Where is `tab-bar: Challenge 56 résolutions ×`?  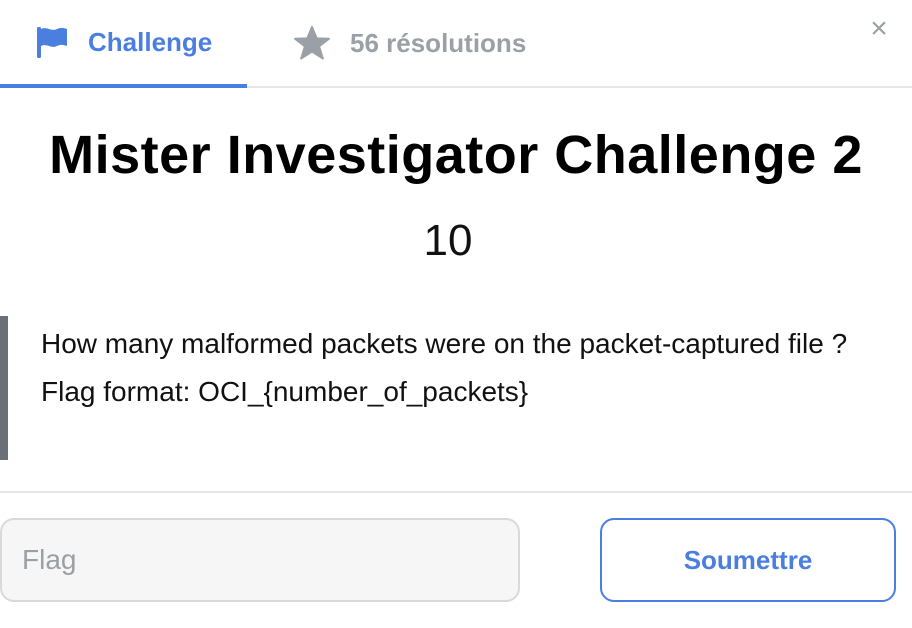 tab-bar: Challenge 56 résolutions × is located at coordinates (456, 44).